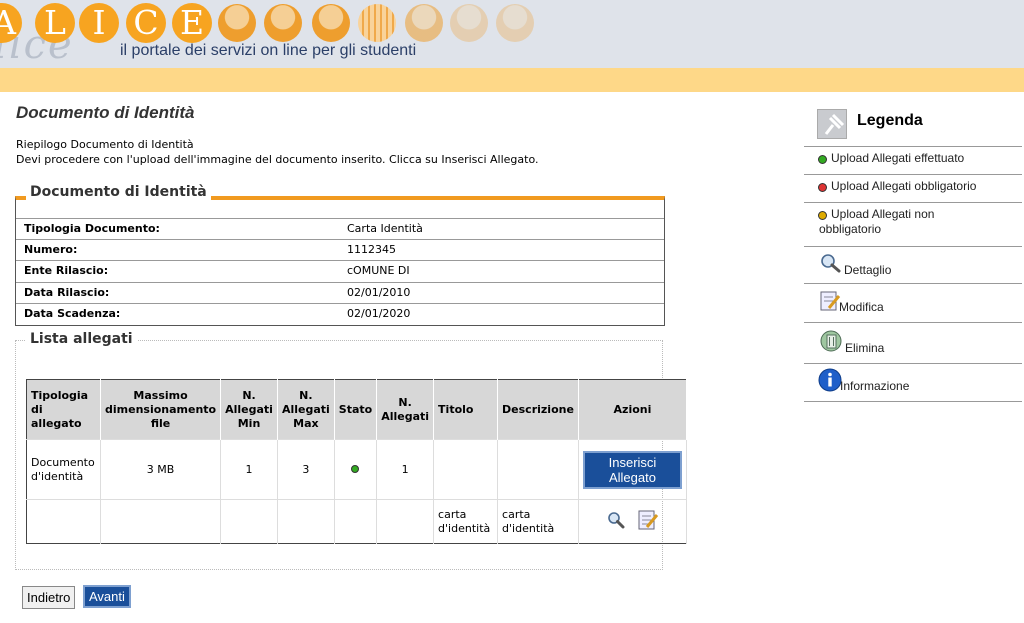 This screenshot has width=1024, height=623. Describe the element at coordinates (830, 381) in the screenshot. I see `info-icon` at that location.